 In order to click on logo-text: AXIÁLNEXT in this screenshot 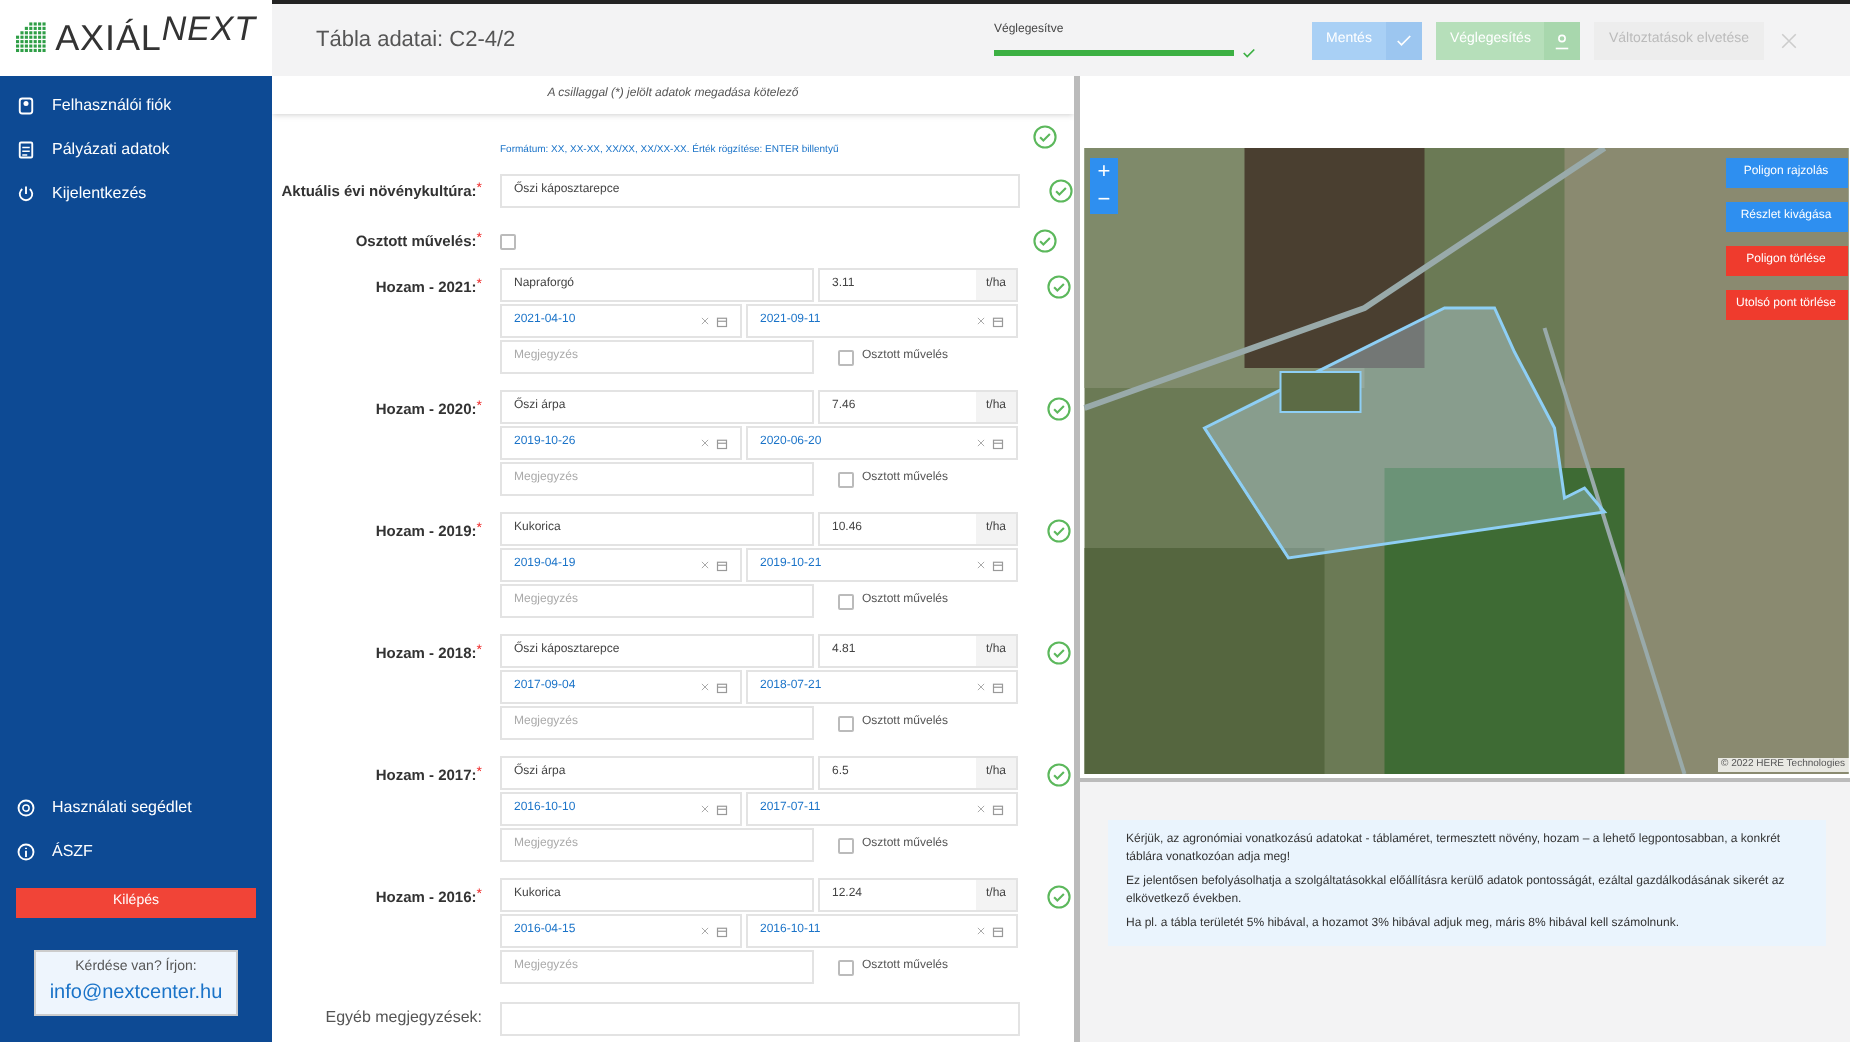, I will do `click(155, 36)`.